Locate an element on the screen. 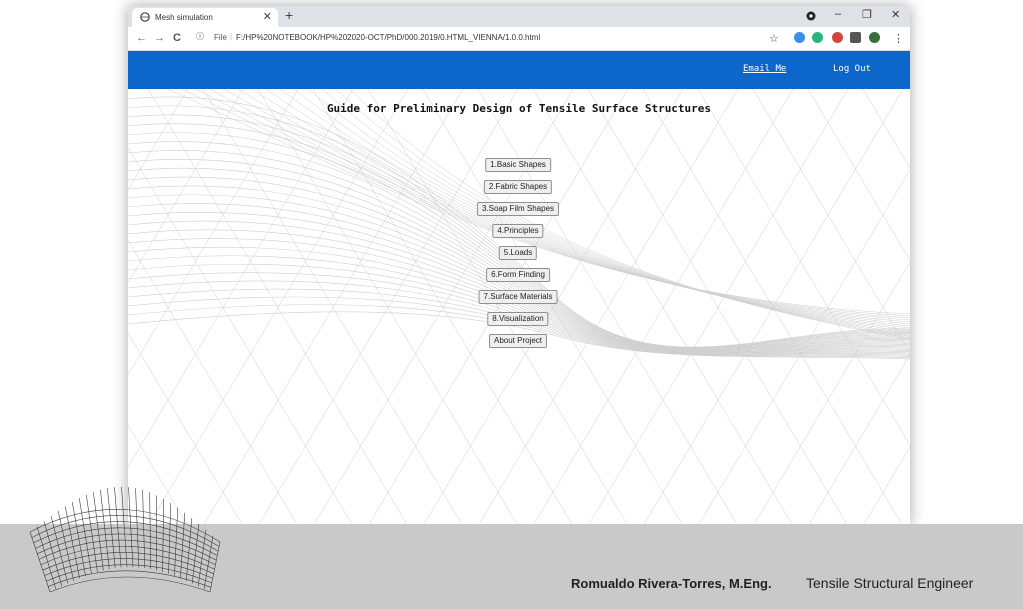 The height and width of the screenshot is (609, 1023). info-icon: ⓘ is located at coordinates (200, 36).